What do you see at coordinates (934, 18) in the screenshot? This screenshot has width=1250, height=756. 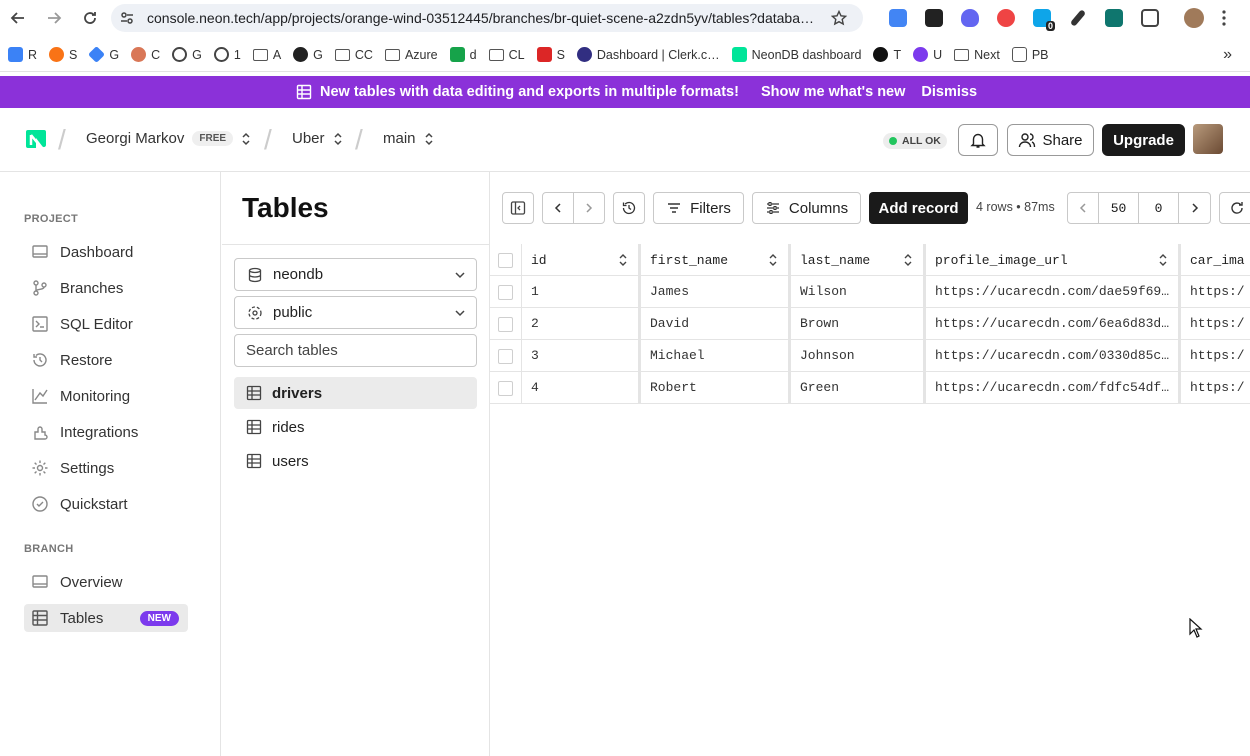 I see `extension-icon` at bounding box center [934, 18].